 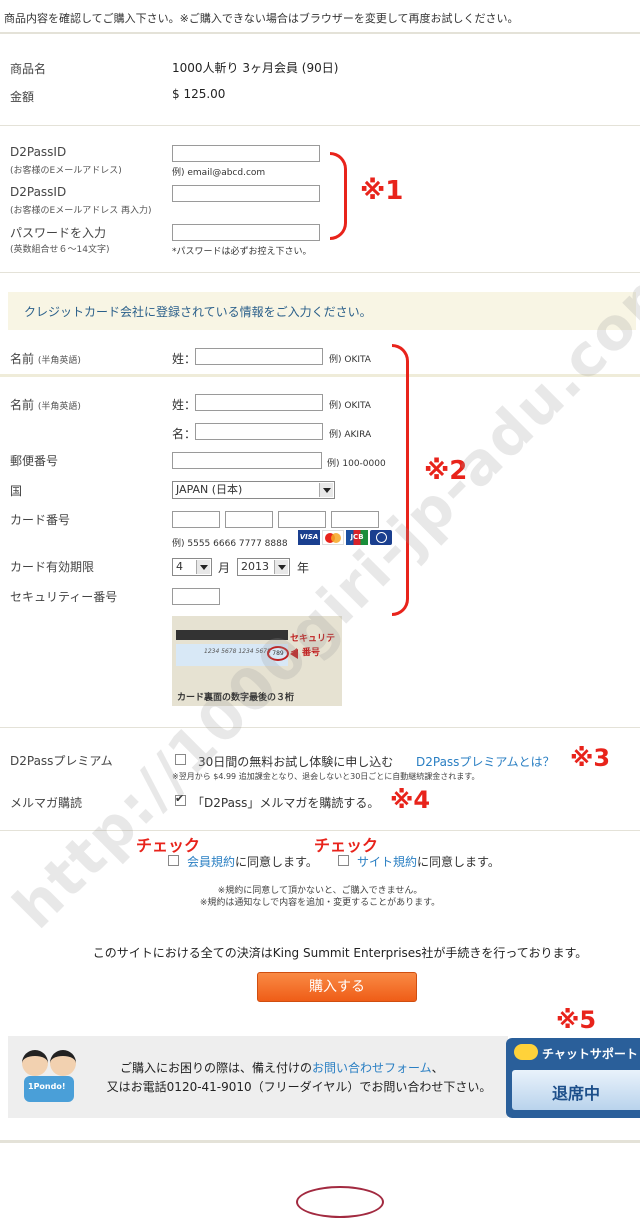 What do you see at coordinates (258, 1077) in the screenshot?
I see `help-box` at bounding box center [258, 1077].